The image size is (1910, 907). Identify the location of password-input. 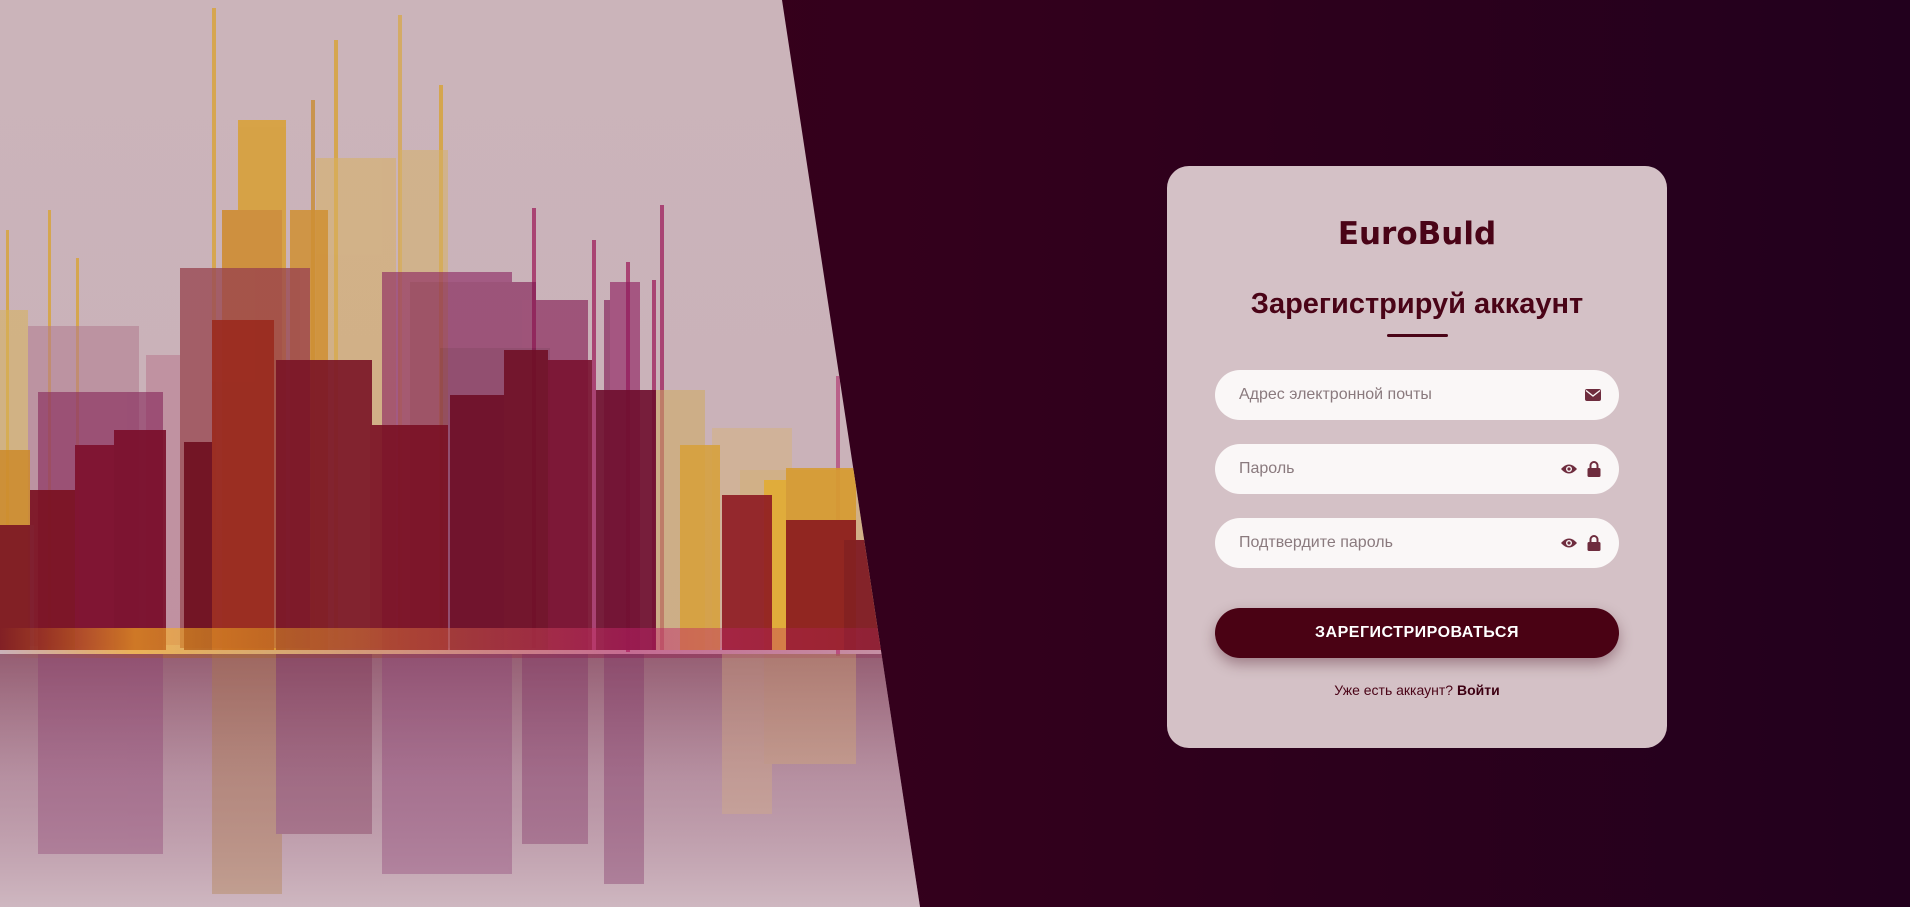
(1377, 469).